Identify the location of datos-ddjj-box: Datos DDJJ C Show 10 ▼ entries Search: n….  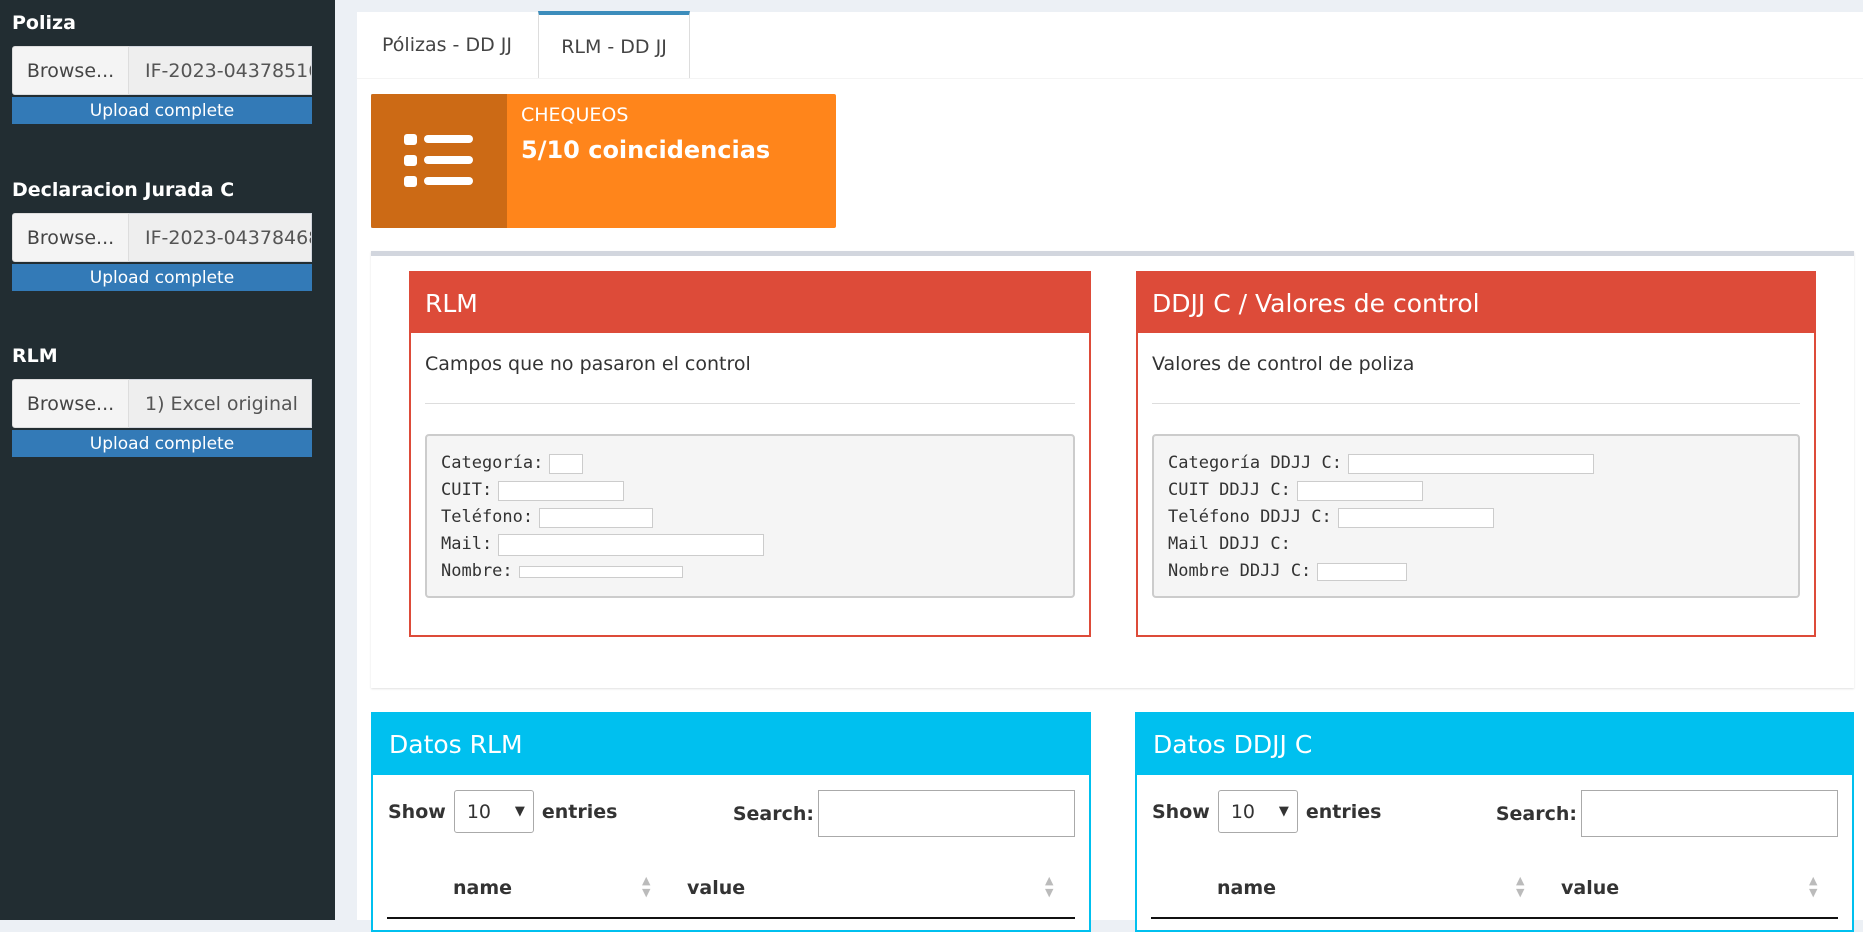
(1494, 822).